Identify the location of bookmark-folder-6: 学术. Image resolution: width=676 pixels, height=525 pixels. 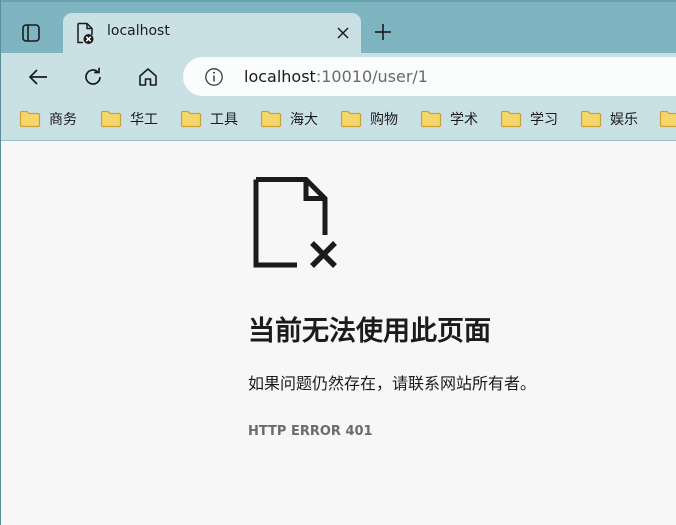
(449, 119).